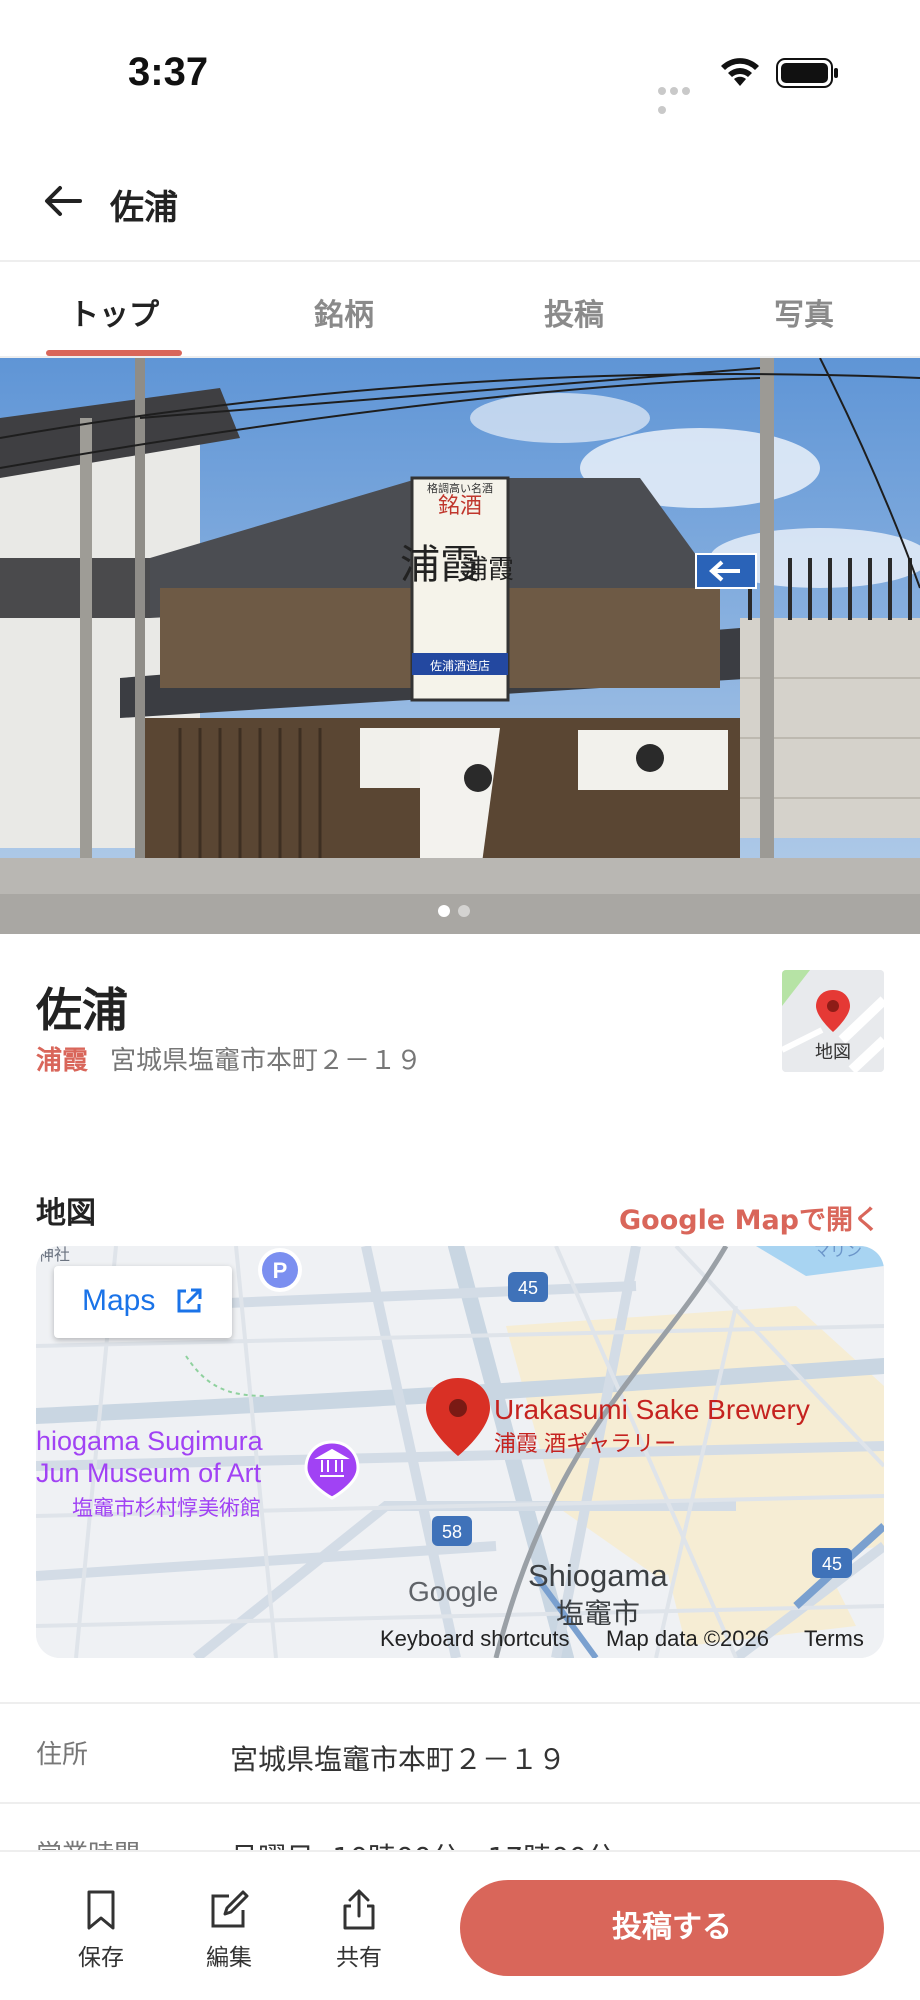  Describe the element at coordinates (63, 201) in the screenshot. I see `back-arrow-icon` at that location.